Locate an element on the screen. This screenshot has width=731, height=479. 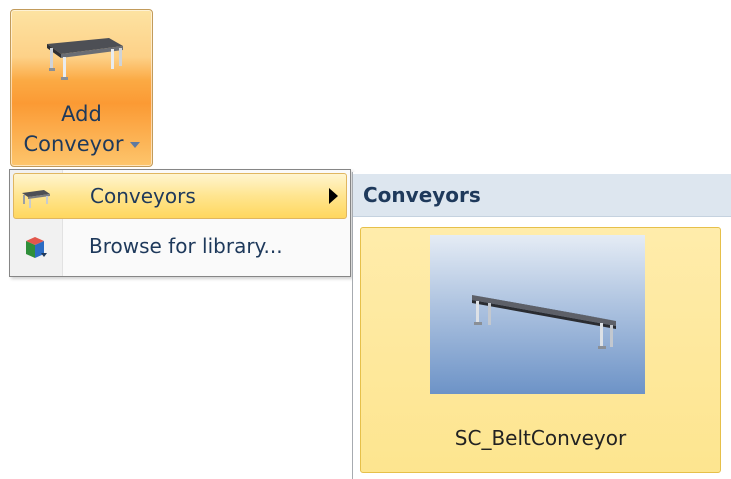
menu-item-conveyors: Conveyors is located at coordinates (180, 196).